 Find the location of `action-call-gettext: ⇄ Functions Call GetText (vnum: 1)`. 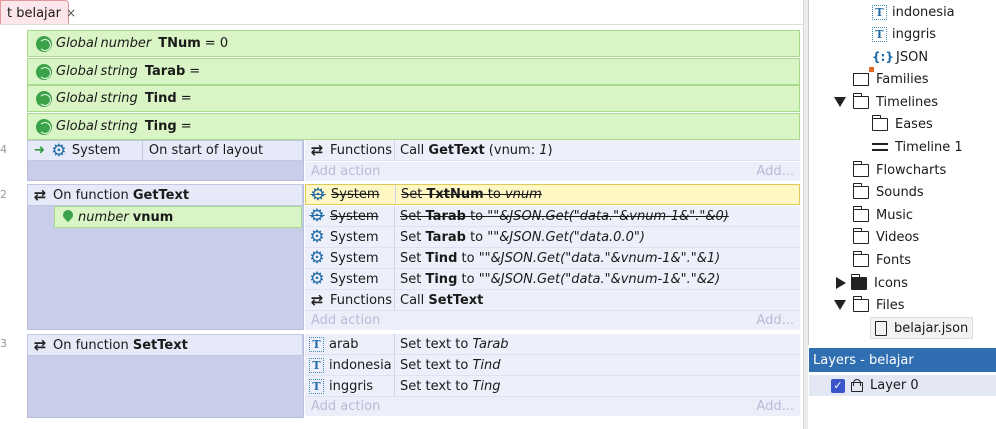

action-call-gettext: ⇄ Functions Call GetText (vnum: 1) is located at coordinates (552, 150).